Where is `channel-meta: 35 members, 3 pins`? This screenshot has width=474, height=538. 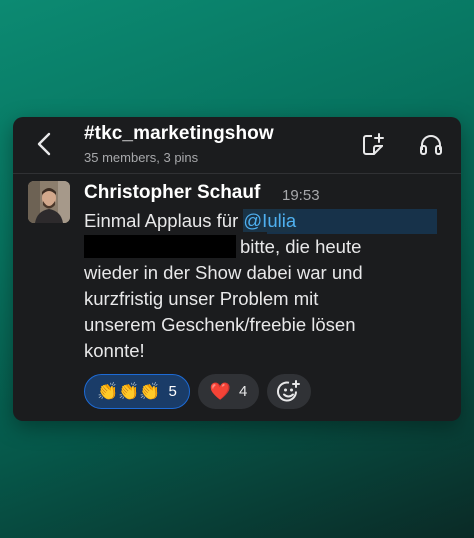
channel-meta: 35 members, 3 pins is located at coordinates (141, 157).